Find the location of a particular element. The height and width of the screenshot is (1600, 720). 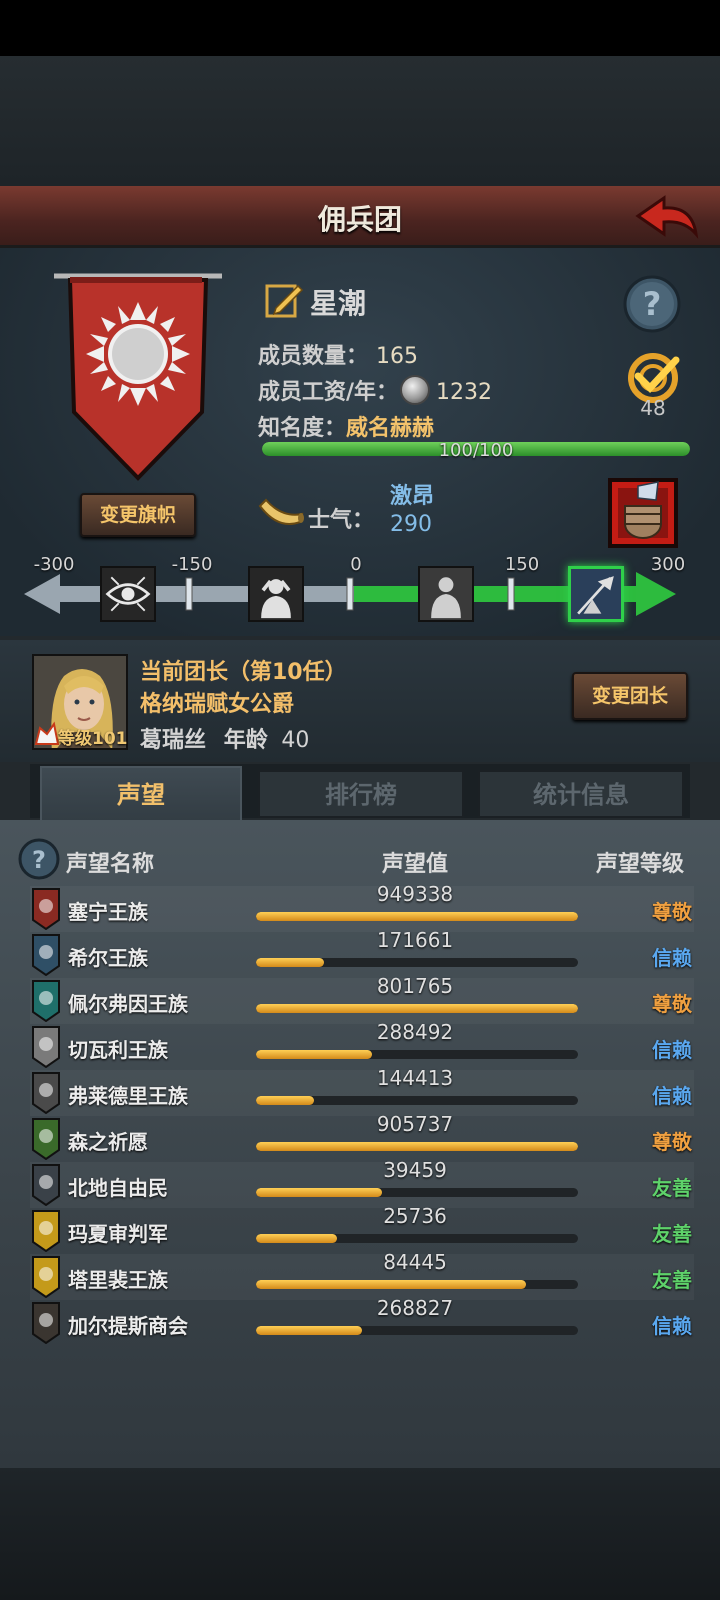

evil-eye-icon is located at coordinates (128, 594).